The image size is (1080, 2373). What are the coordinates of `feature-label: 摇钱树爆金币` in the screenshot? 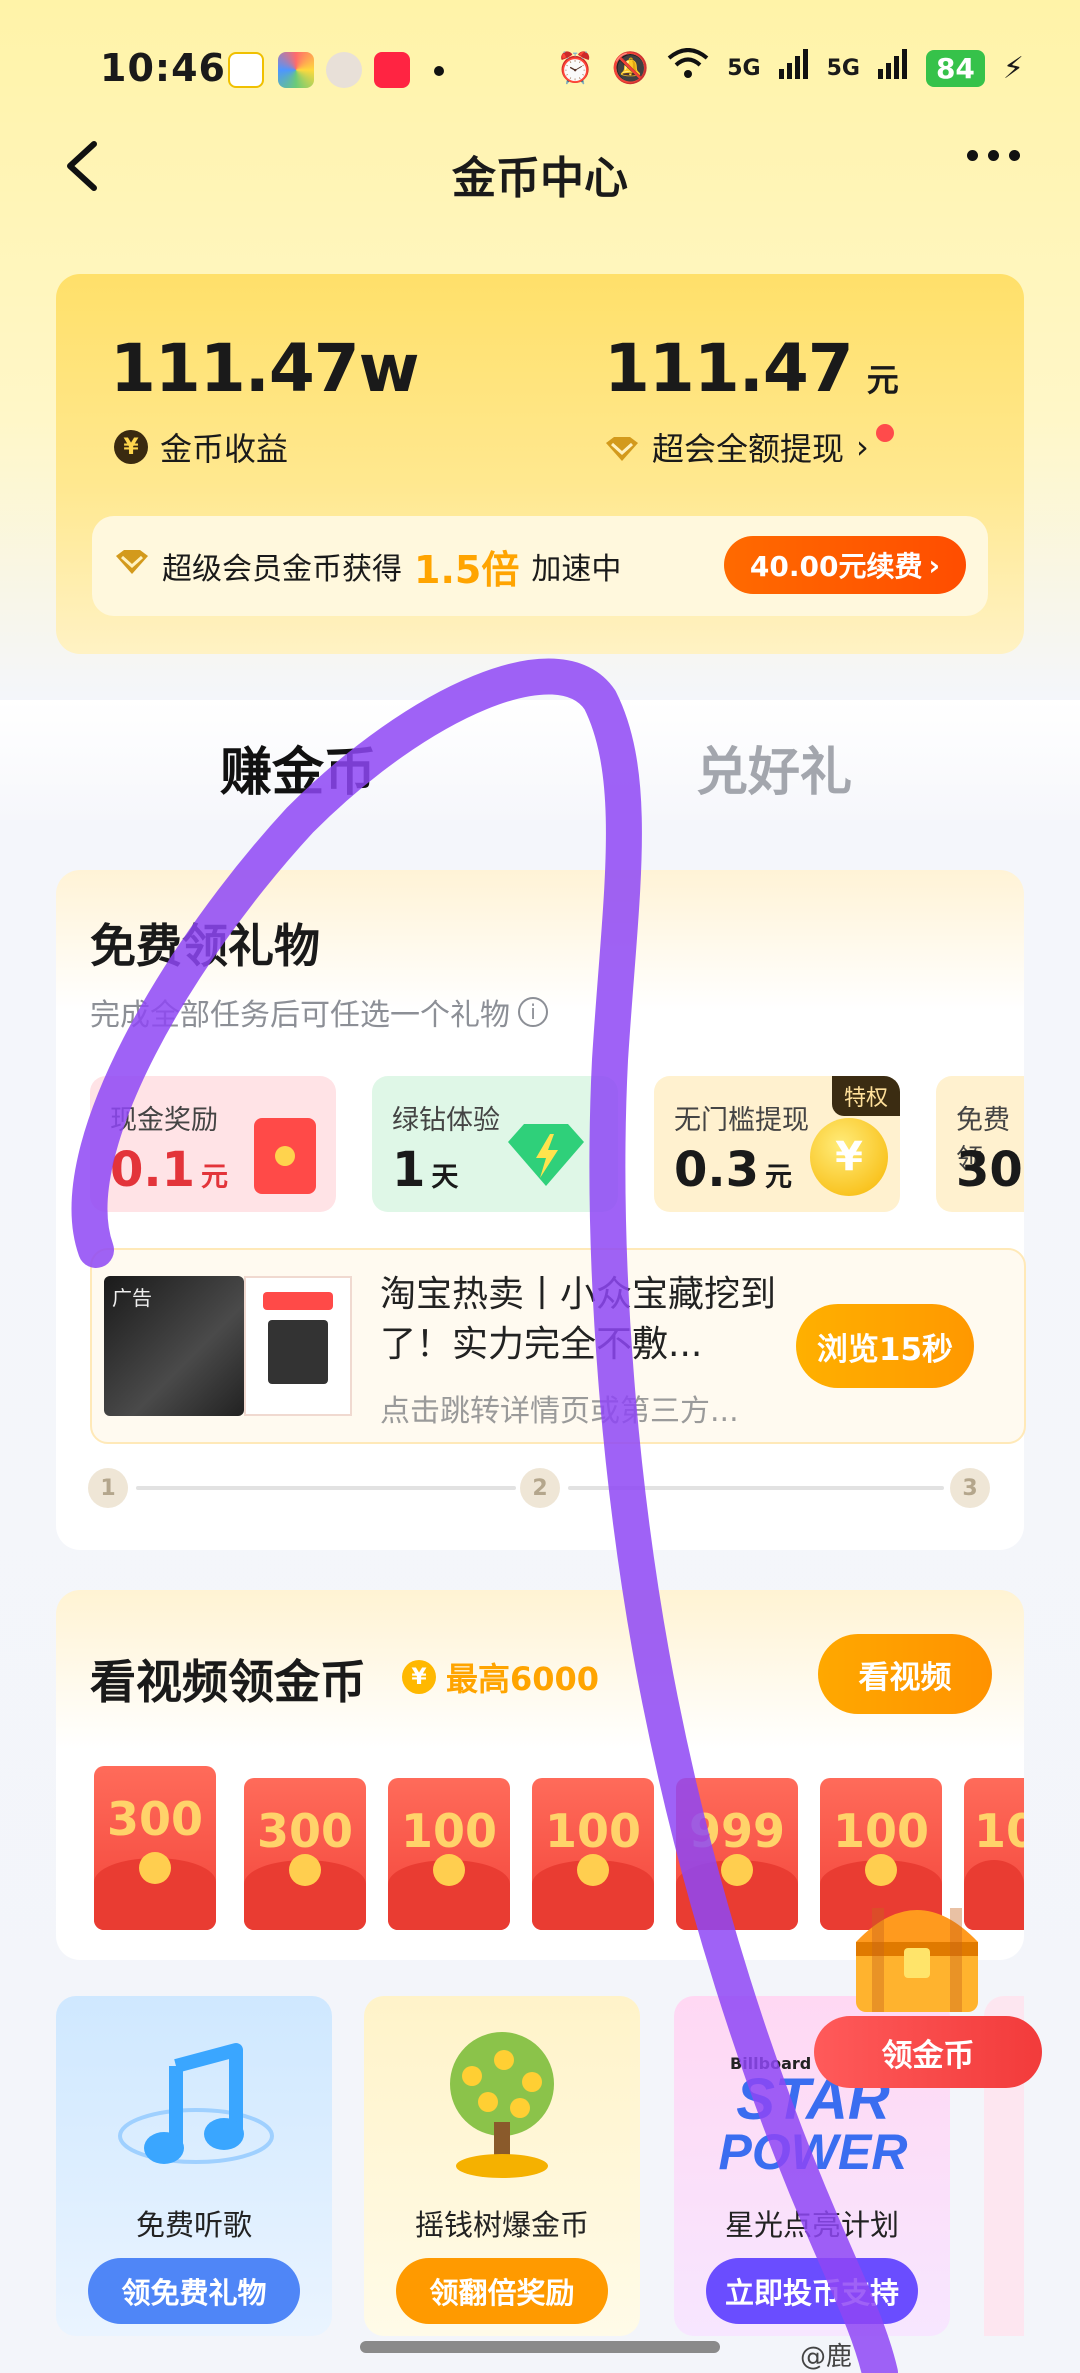 It's located at (501, 2225).